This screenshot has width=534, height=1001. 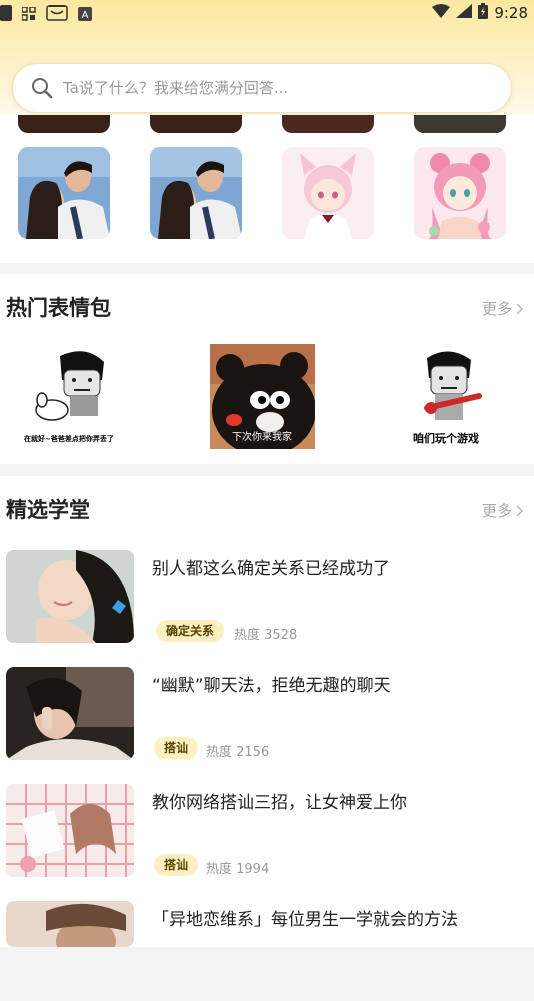 I want to click on meme-item-3: 咱们玩个游戏, so click(x=449, y=396).